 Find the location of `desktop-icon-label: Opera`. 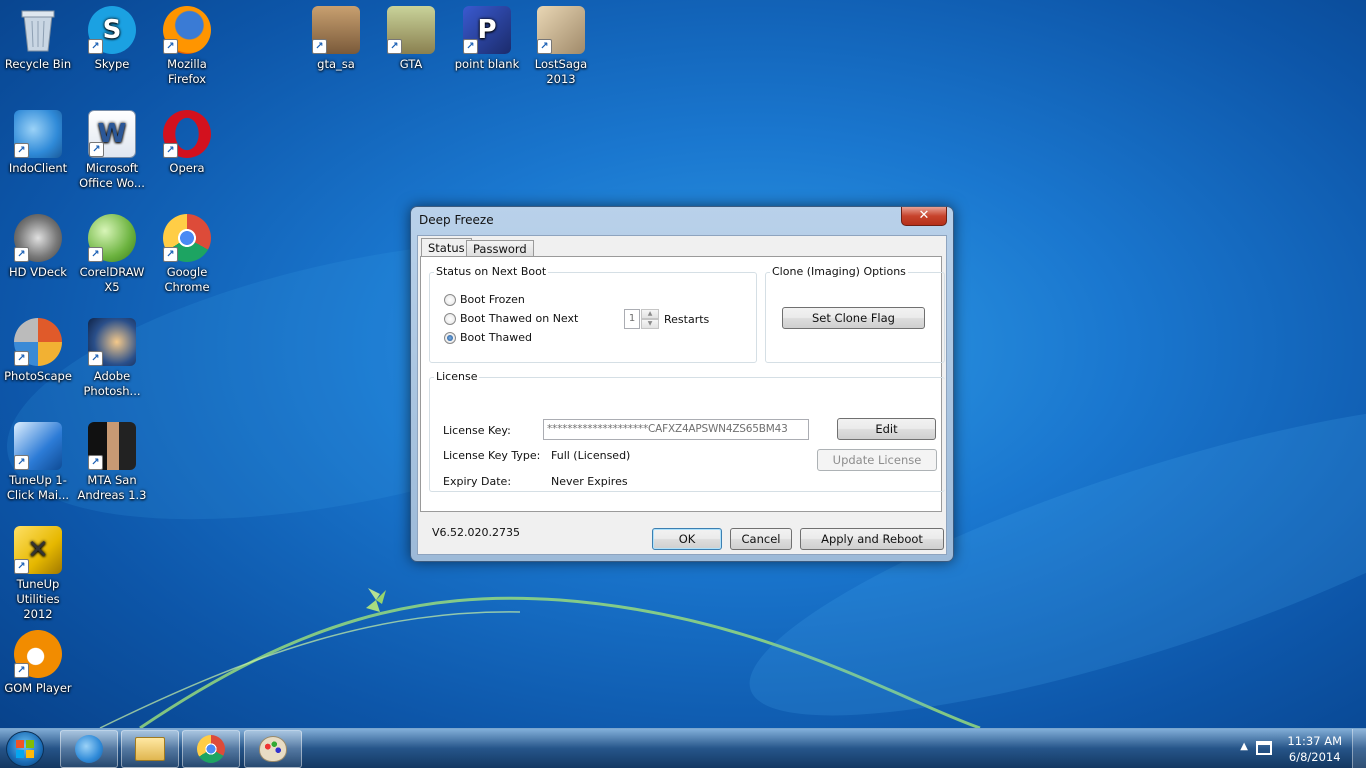

desktop-icon-label: Opera is located at coordinates (187, 168).